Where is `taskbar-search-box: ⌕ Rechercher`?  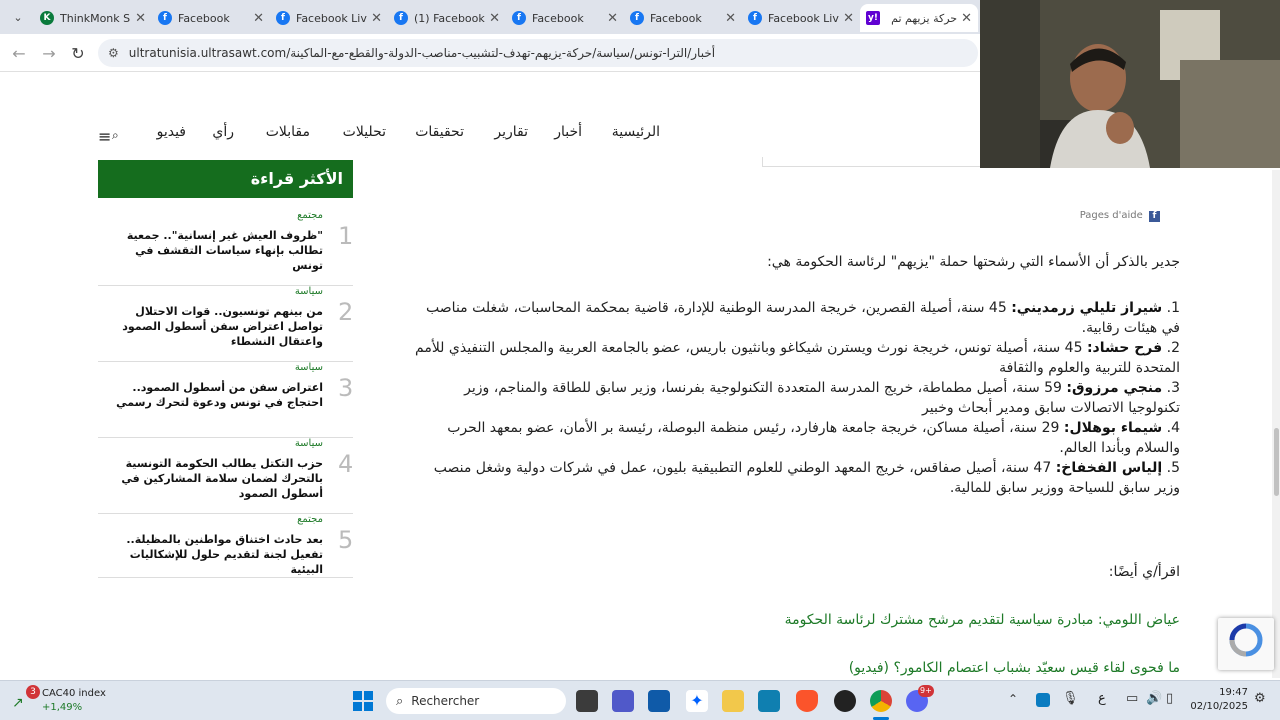 taskbar-search-box: ⌕ Rechercher is located at coordinates (476, 701).